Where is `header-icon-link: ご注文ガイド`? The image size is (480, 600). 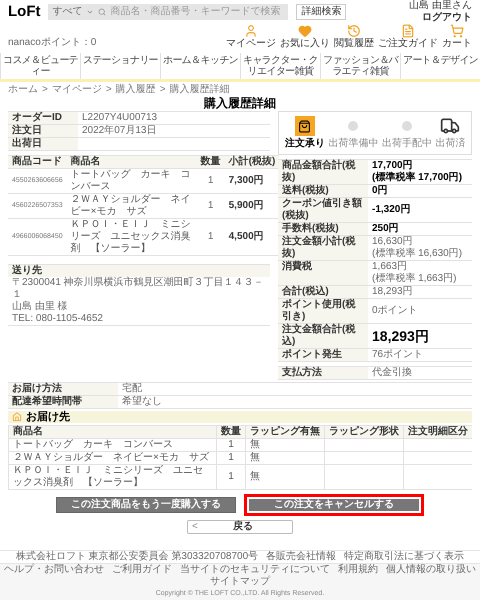 header-icon-link: ご注文ガイド is located at coordinates (408, 36).